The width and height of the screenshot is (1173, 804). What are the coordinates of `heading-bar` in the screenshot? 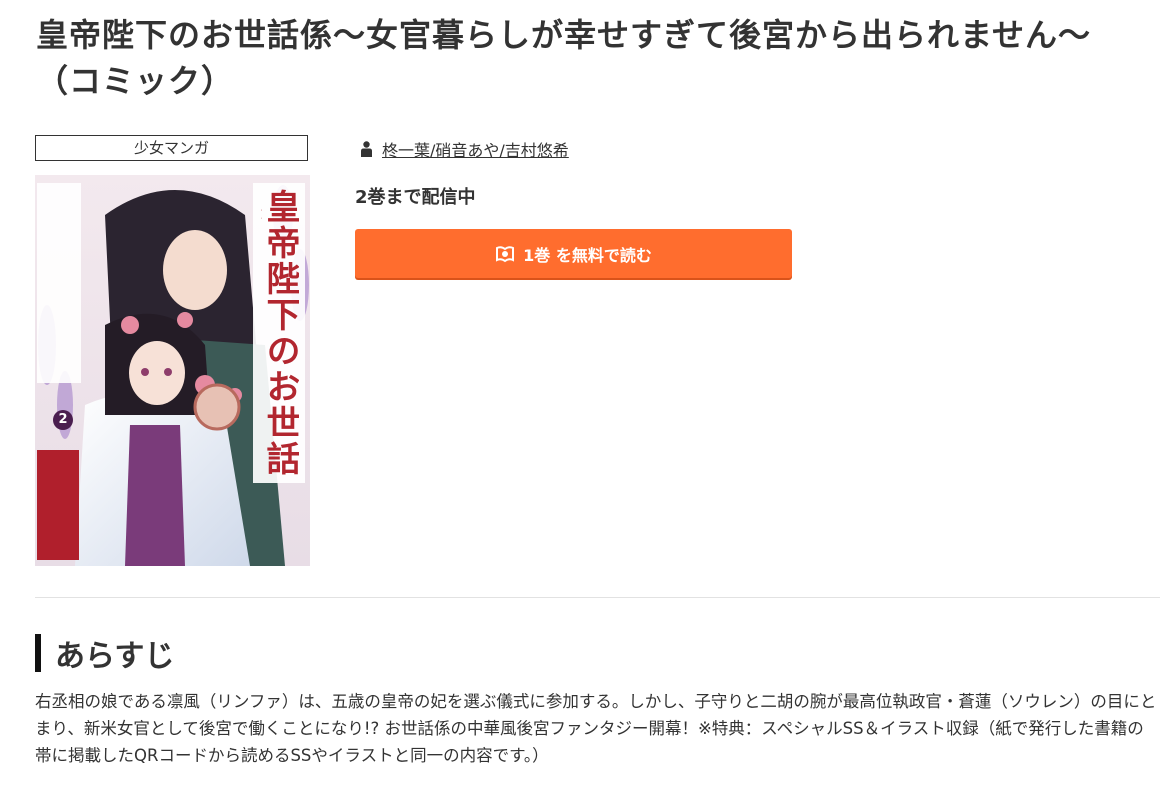 It's located at (38, 653).